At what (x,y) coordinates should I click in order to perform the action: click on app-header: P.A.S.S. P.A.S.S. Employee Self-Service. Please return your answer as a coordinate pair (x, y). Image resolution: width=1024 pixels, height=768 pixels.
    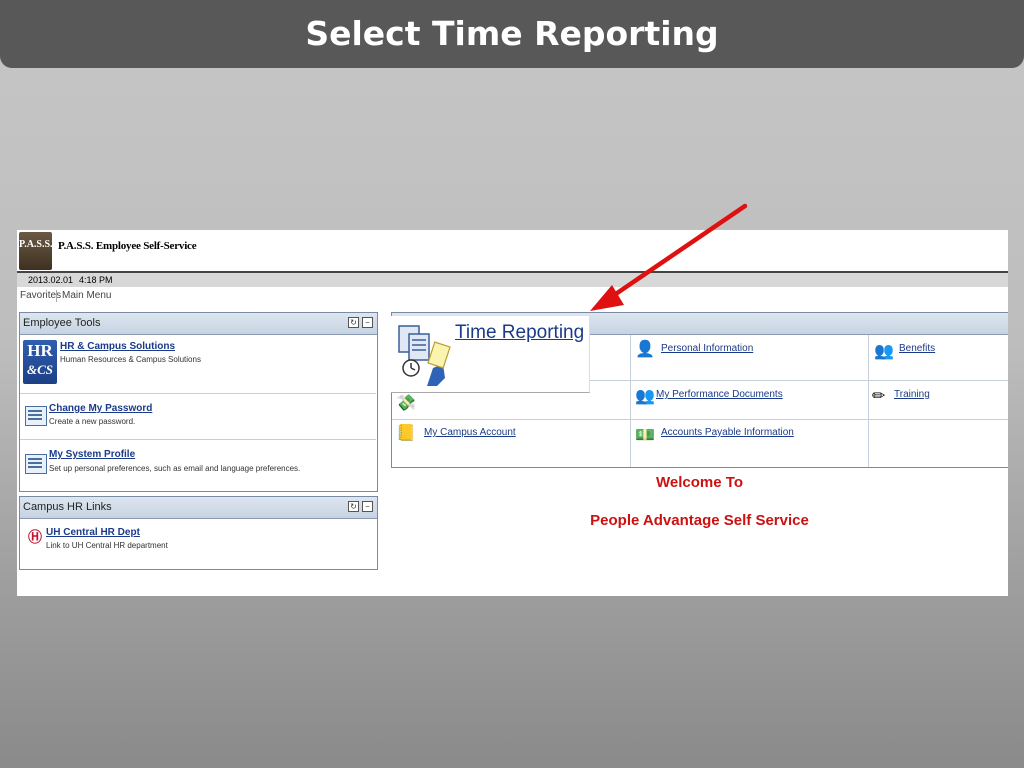
    Looking at the image, I should click on (512, 251).